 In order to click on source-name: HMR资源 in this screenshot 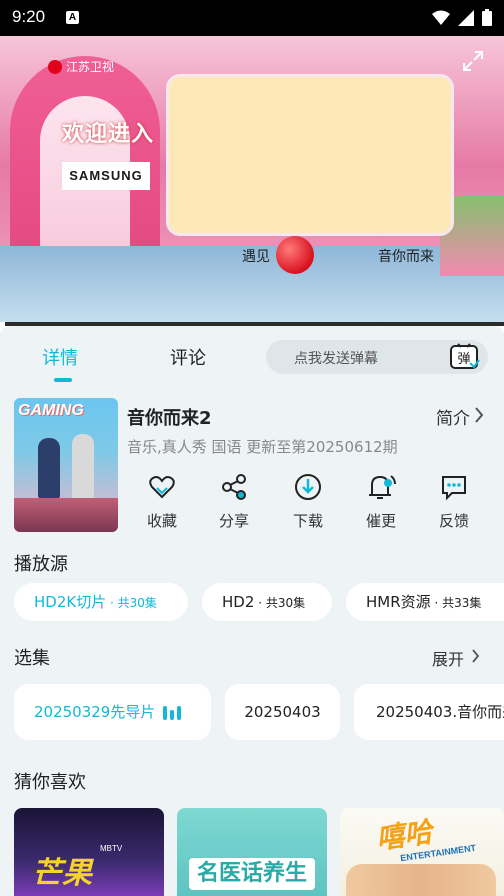, I will do `click(398, 602)`.